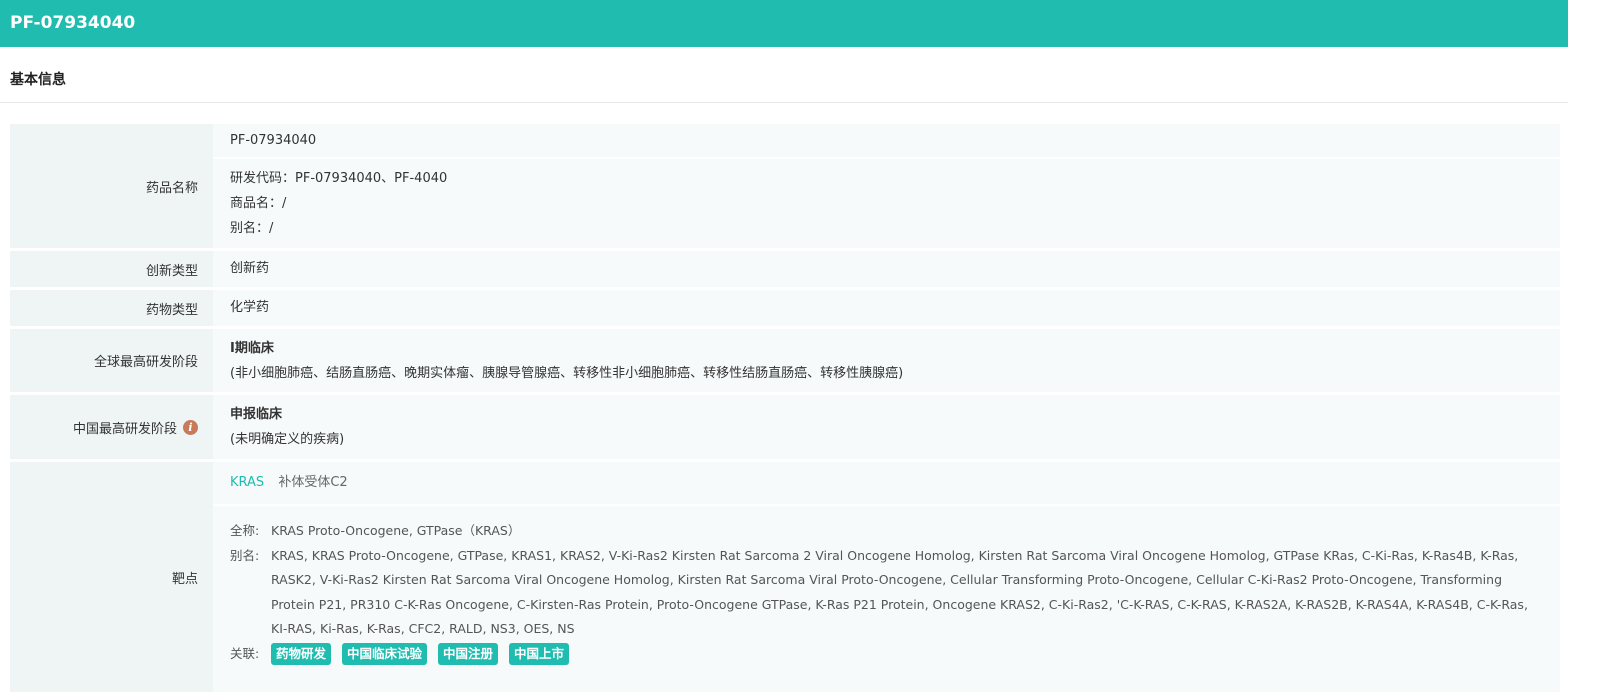 The width and height of the screenshot is (1612, 700). What do you see at coordinates (468, 653) in the screenshot?
I see `tag-china-registration: 中国注册` at bounding box center [468, 653].